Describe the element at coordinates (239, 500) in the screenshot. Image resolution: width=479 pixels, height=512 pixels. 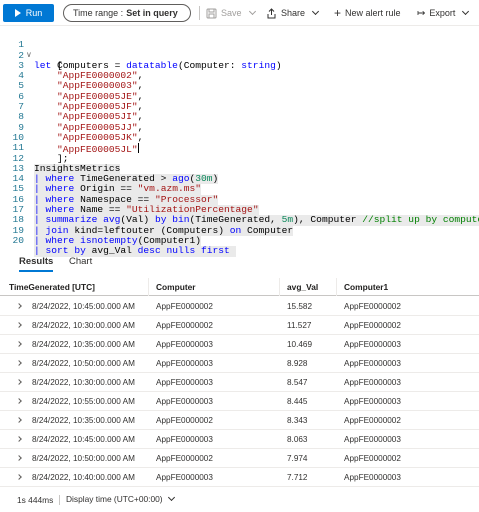
I see `status-bar: 1s 444ms Display time (UTC+00:00)` at that location.